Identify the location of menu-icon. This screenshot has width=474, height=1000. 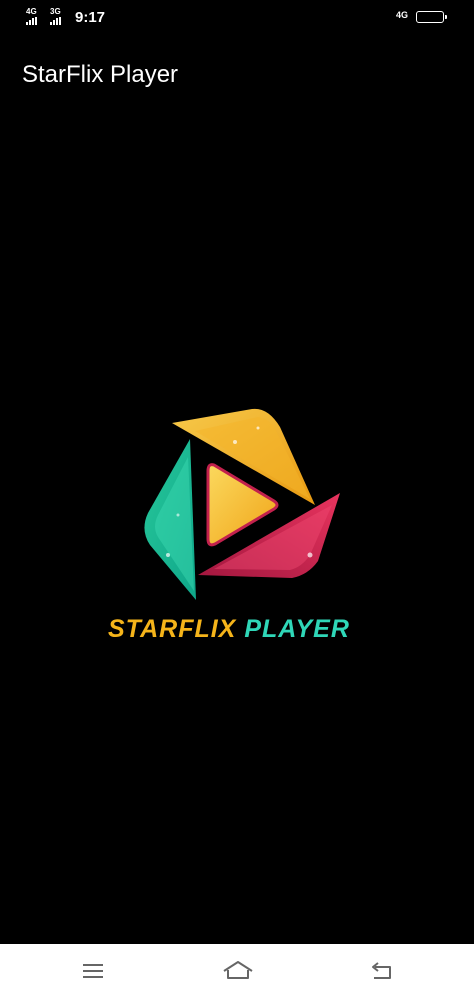
(93, 971).